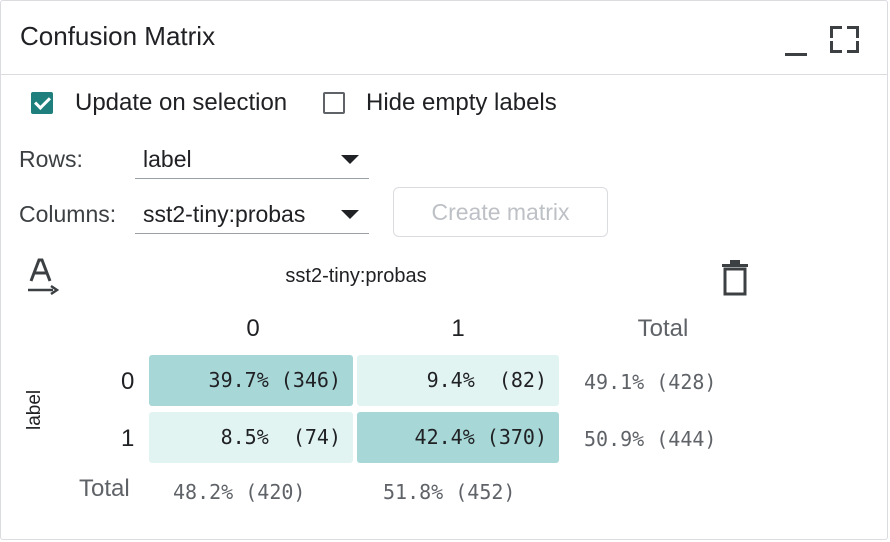 The height and width of the screenshot is (542, 890). What do you see at coordinates (500, 212) in the screenshot?
I see `create-matrix-button: Create matrix` at bounding box center [500, 212].